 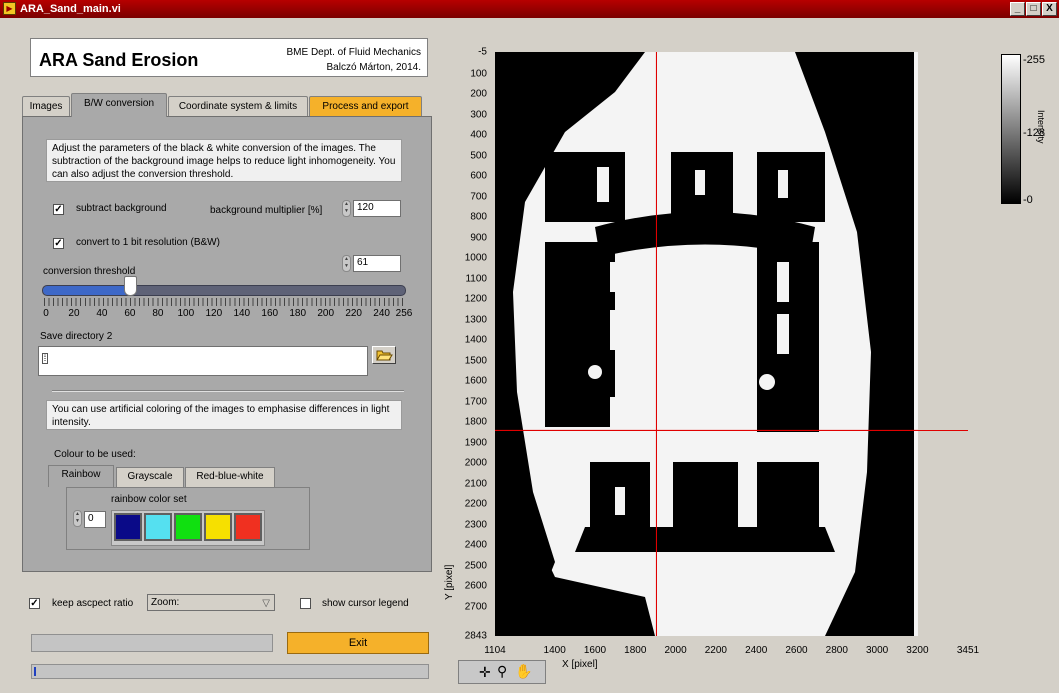 What do you see at coordinates (76, 336) in the screenshot?
I see `save-directory-label: Save directory 2` at bounding box center [76, 336].